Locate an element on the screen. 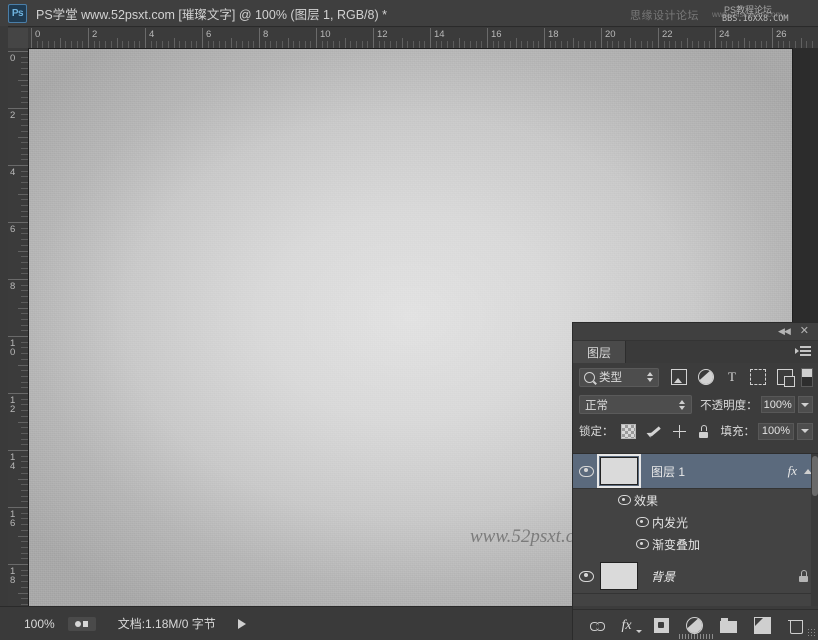  effects-visibility-toggle is located at coordinates (624, 500).